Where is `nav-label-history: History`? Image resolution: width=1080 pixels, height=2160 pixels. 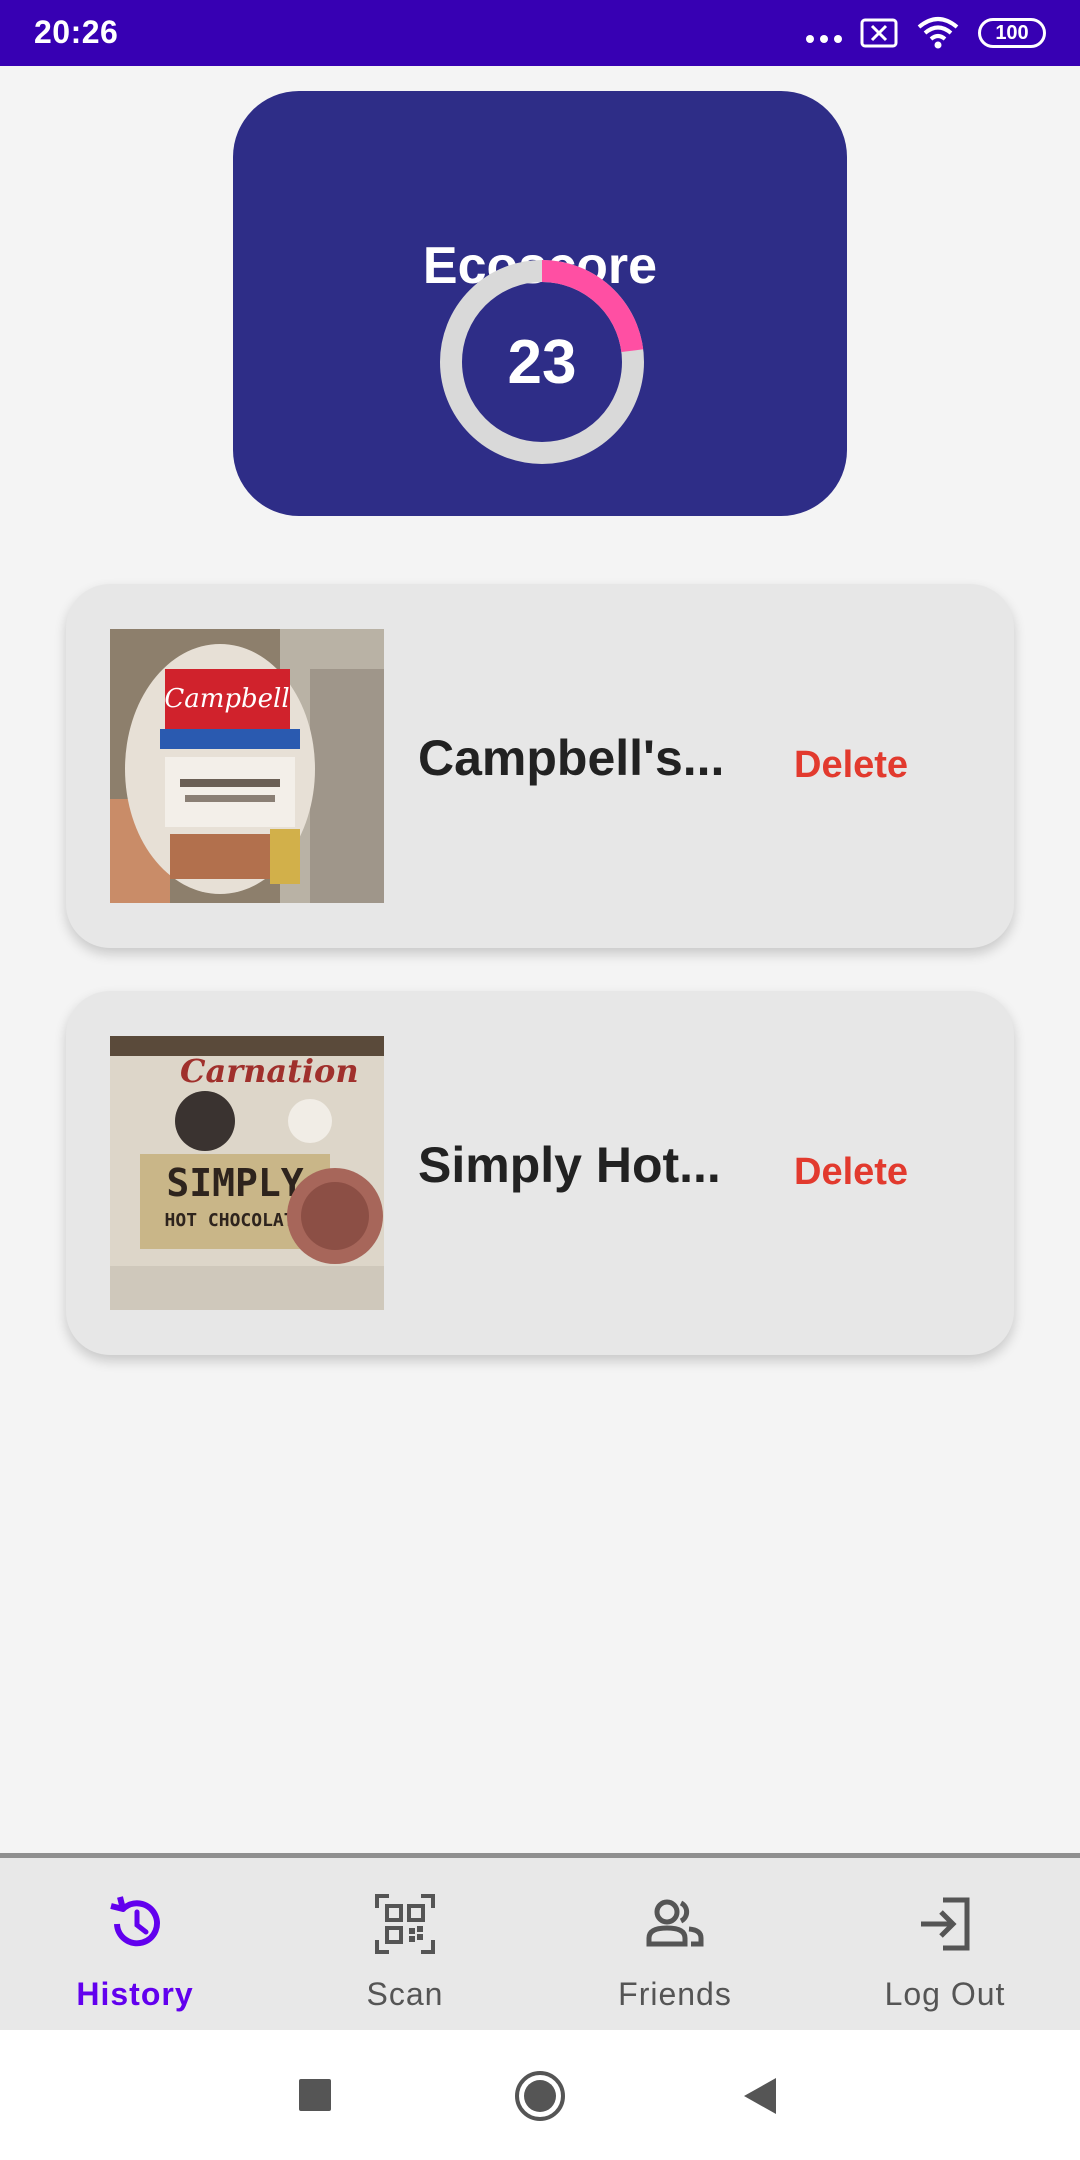
nav-label-history: History is located at coordinates (135, 1994).